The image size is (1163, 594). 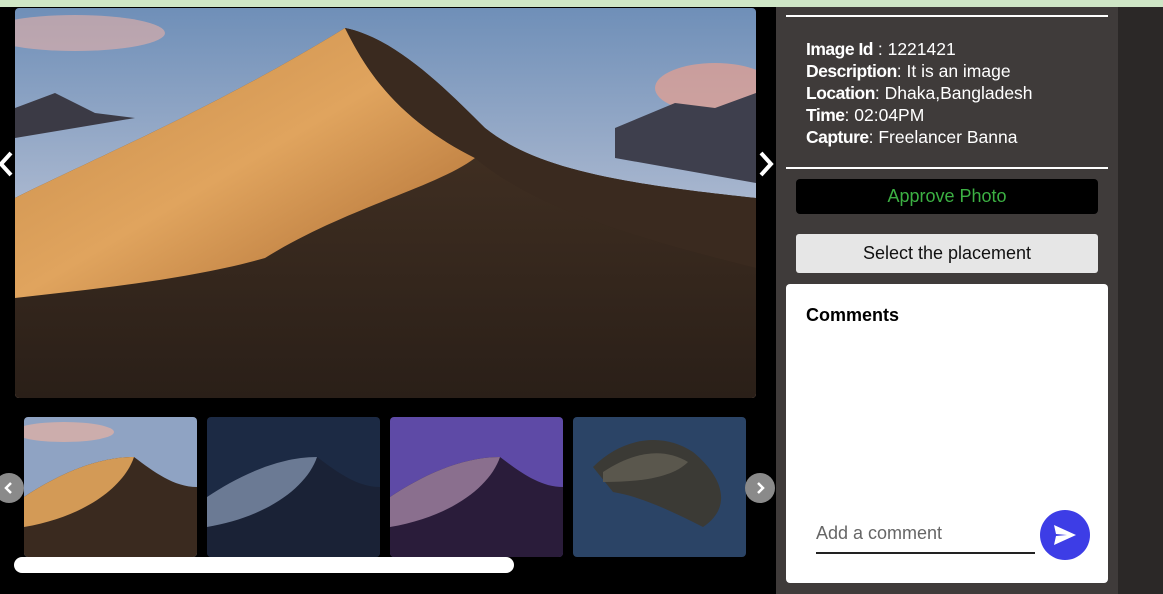 I want to click on location-label: Location, so click(x=840, y=93).